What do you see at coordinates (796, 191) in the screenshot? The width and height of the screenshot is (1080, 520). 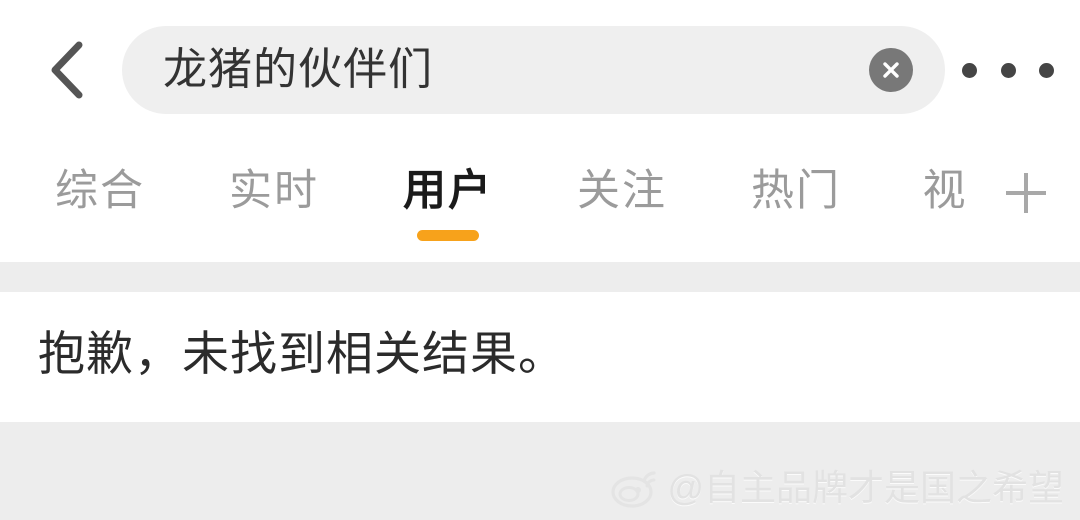 I see `tab-label: 热门` at bounding box center [796, 191].